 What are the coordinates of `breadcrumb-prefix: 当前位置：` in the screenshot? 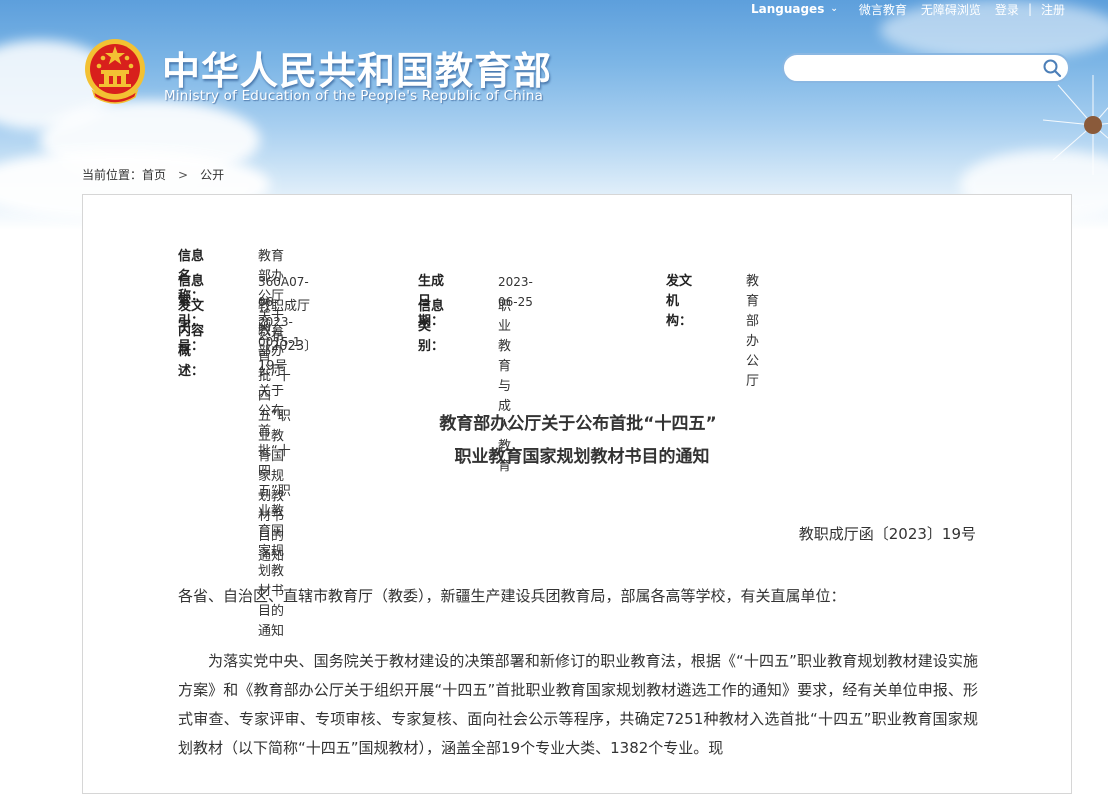 It's located at (112, 175).